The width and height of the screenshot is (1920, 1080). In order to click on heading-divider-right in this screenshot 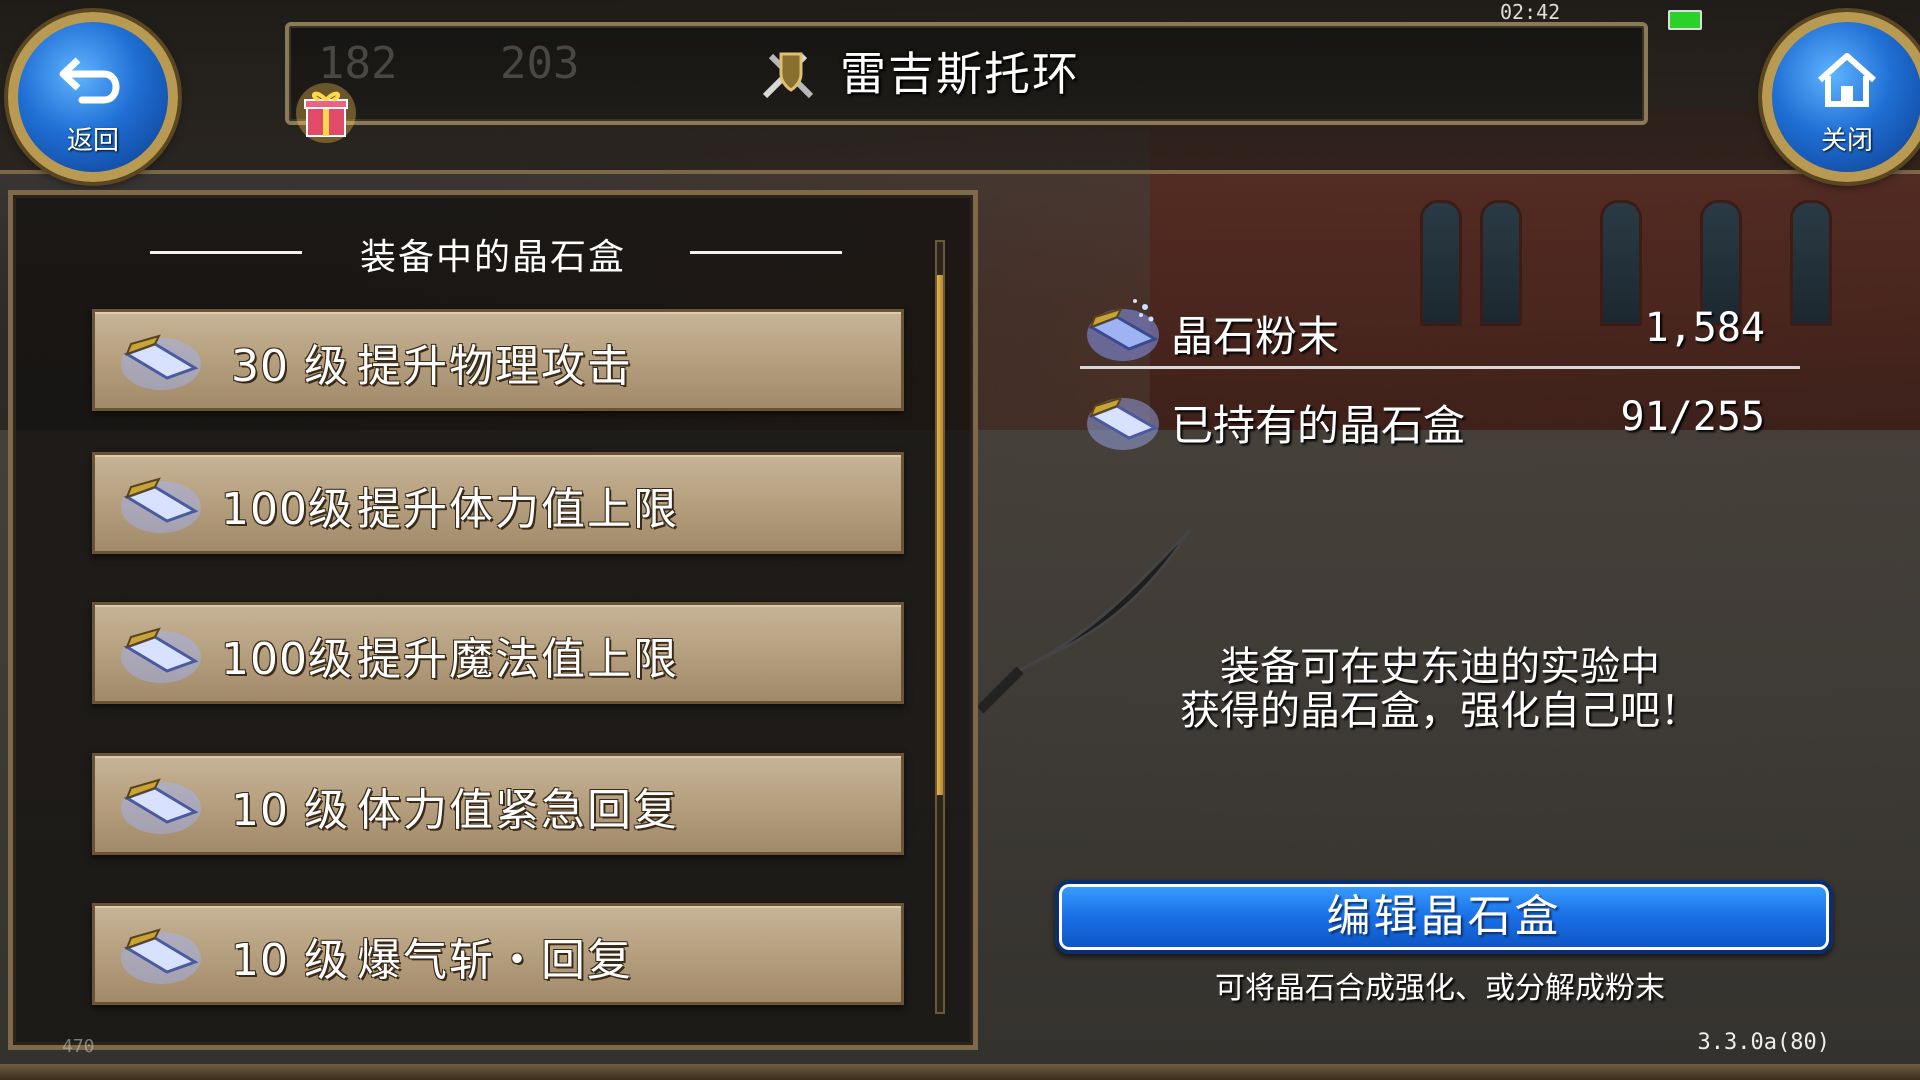, I will do `click(766, 252)`.